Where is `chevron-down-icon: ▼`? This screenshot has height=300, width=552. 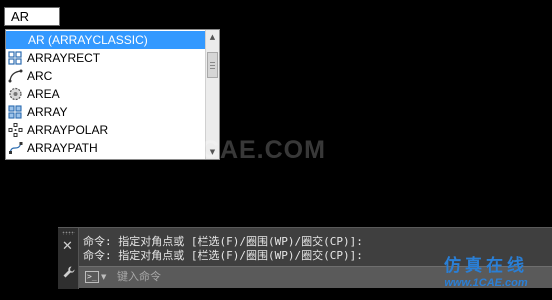
chevron-down-icon: ▼ is located at coordinates (103, 277).